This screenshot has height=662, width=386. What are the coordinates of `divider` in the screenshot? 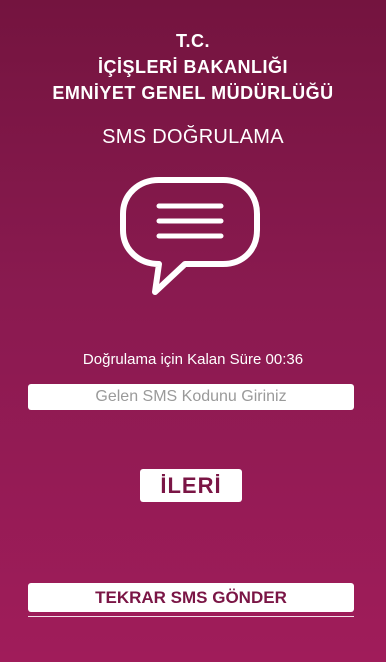 It's located at (191, 616).